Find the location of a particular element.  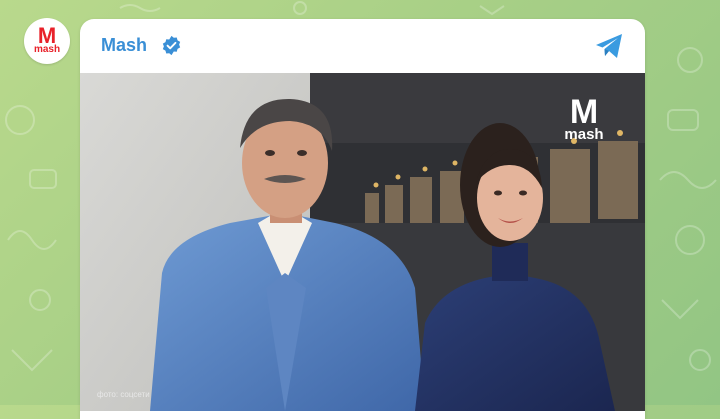

channel-avatar: M mash is located at coordinates (47, 41).